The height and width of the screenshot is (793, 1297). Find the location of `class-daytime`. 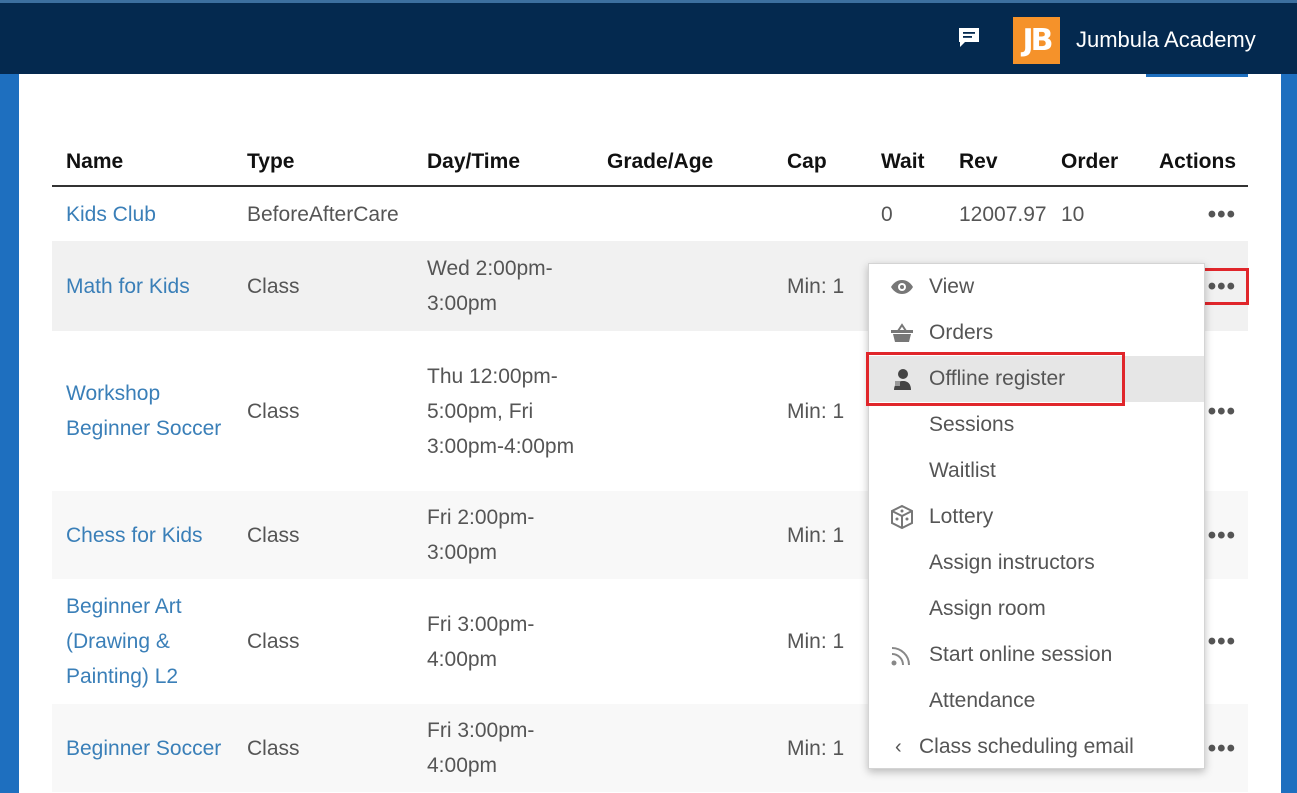

class-daytime is located at coordinates (503, 213).